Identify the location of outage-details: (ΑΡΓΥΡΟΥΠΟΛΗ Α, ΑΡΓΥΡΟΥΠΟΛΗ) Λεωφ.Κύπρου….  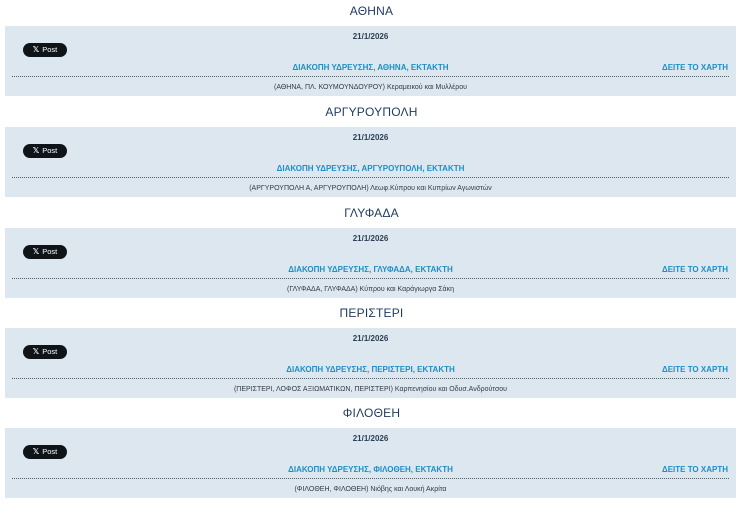
(370, 188).